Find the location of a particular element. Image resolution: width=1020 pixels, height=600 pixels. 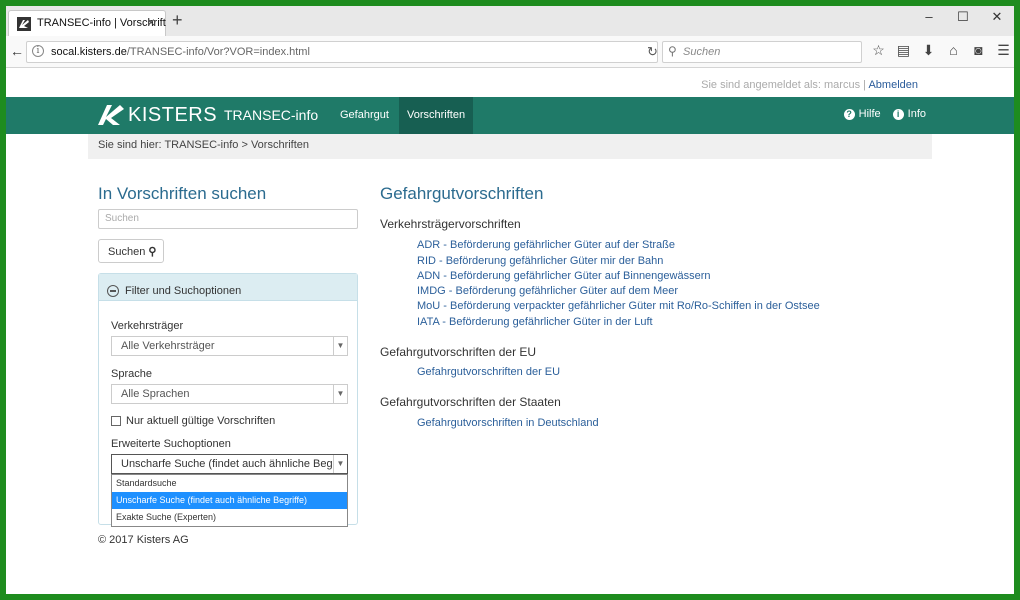

brand-title: TRANSEC-info is located at coordinates (271, 115).